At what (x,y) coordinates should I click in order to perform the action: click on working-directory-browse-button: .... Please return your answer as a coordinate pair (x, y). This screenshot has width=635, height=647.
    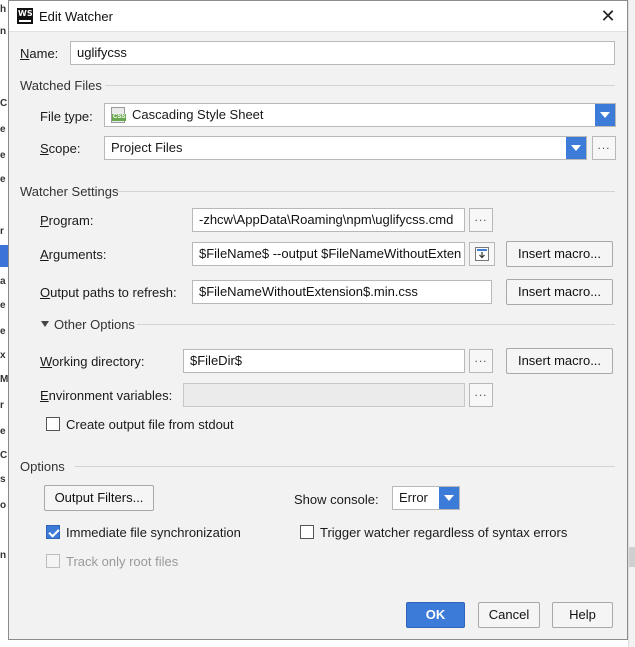
    Looking at the image, I should click on (481, 361).